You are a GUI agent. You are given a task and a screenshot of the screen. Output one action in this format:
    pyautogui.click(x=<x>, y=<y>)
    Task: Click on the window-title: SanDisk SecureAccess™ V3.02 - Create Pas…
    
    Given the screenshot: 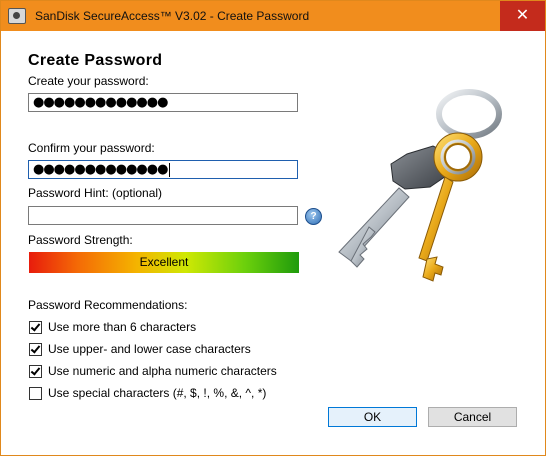 What is the action you would take?
    pyautogui.click(x=172, y=16)
    